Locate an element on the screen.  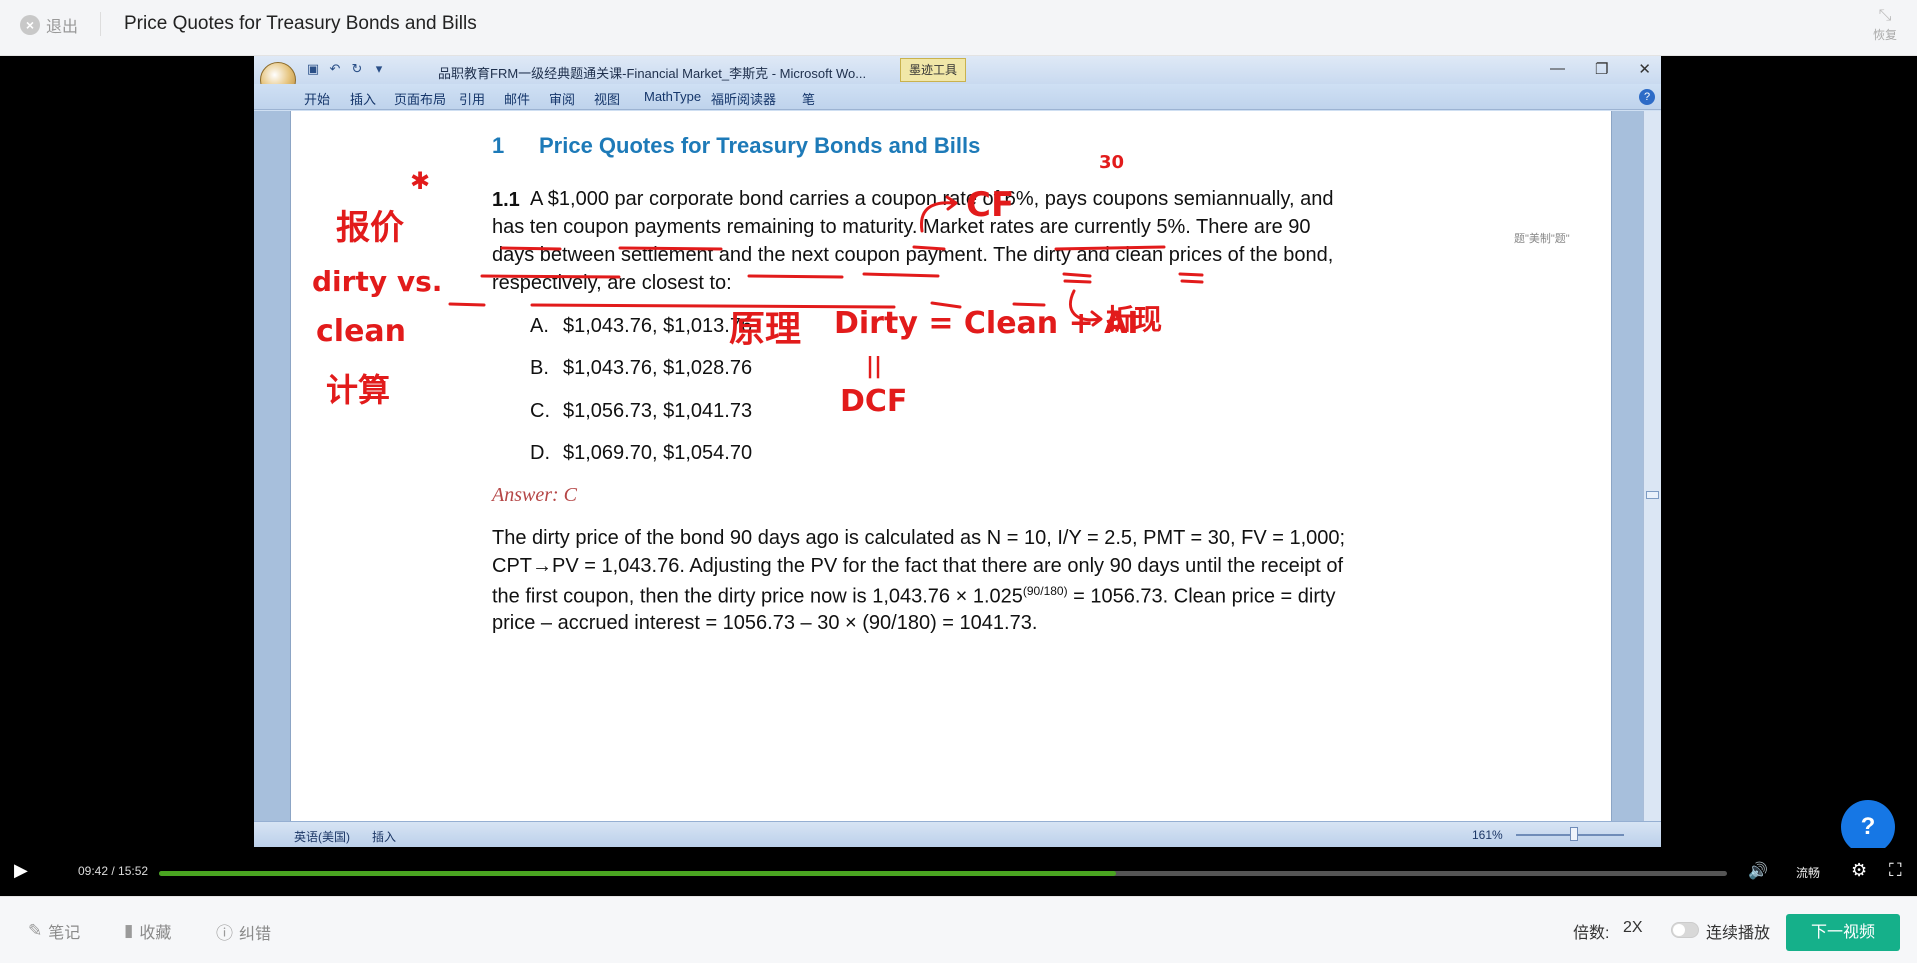
ribbon-tab: 引用 is located at coordinates (472, 99).